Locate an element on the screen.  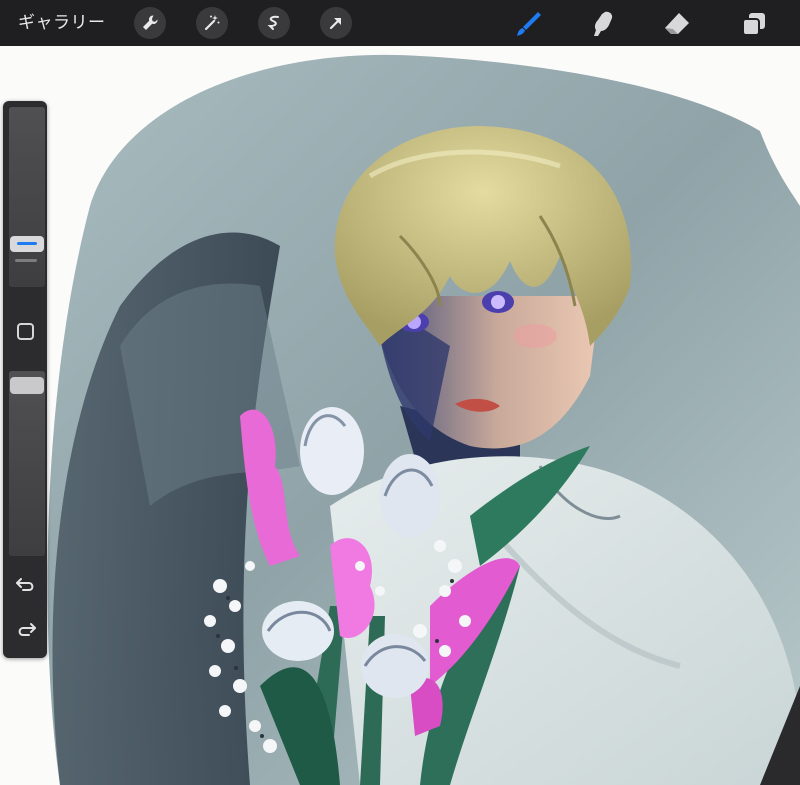
redo-button is located at coordinates (26, 630).